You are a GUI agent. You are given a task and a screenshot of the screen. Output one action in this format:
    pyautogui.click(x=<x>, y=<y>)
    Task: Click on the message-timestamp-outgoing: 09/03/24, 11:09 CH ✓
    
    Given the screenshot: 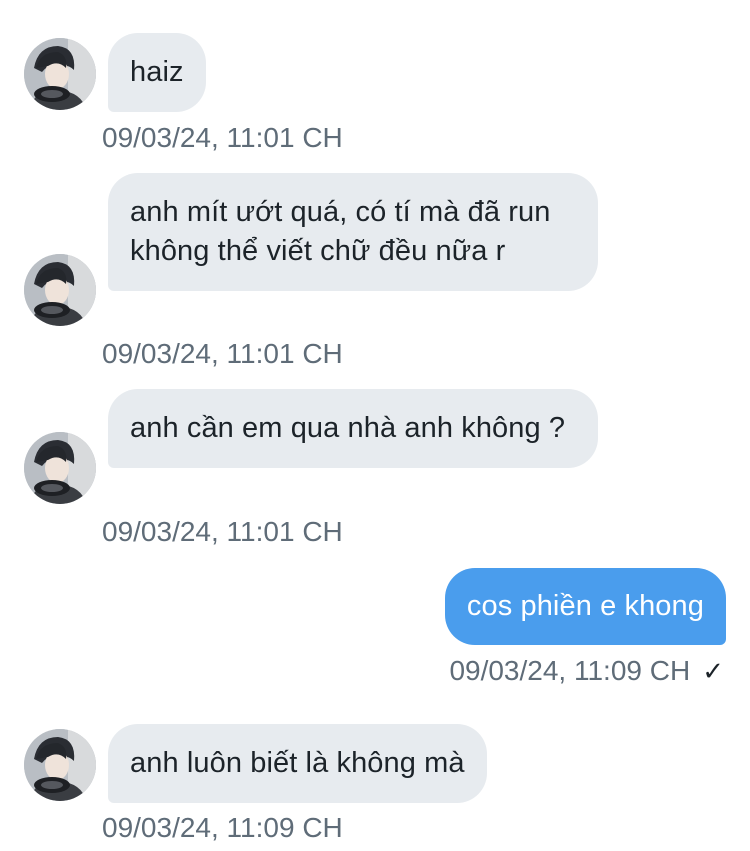 What is the action you would take?
    pyautogui.click(x=586, y=671)
    